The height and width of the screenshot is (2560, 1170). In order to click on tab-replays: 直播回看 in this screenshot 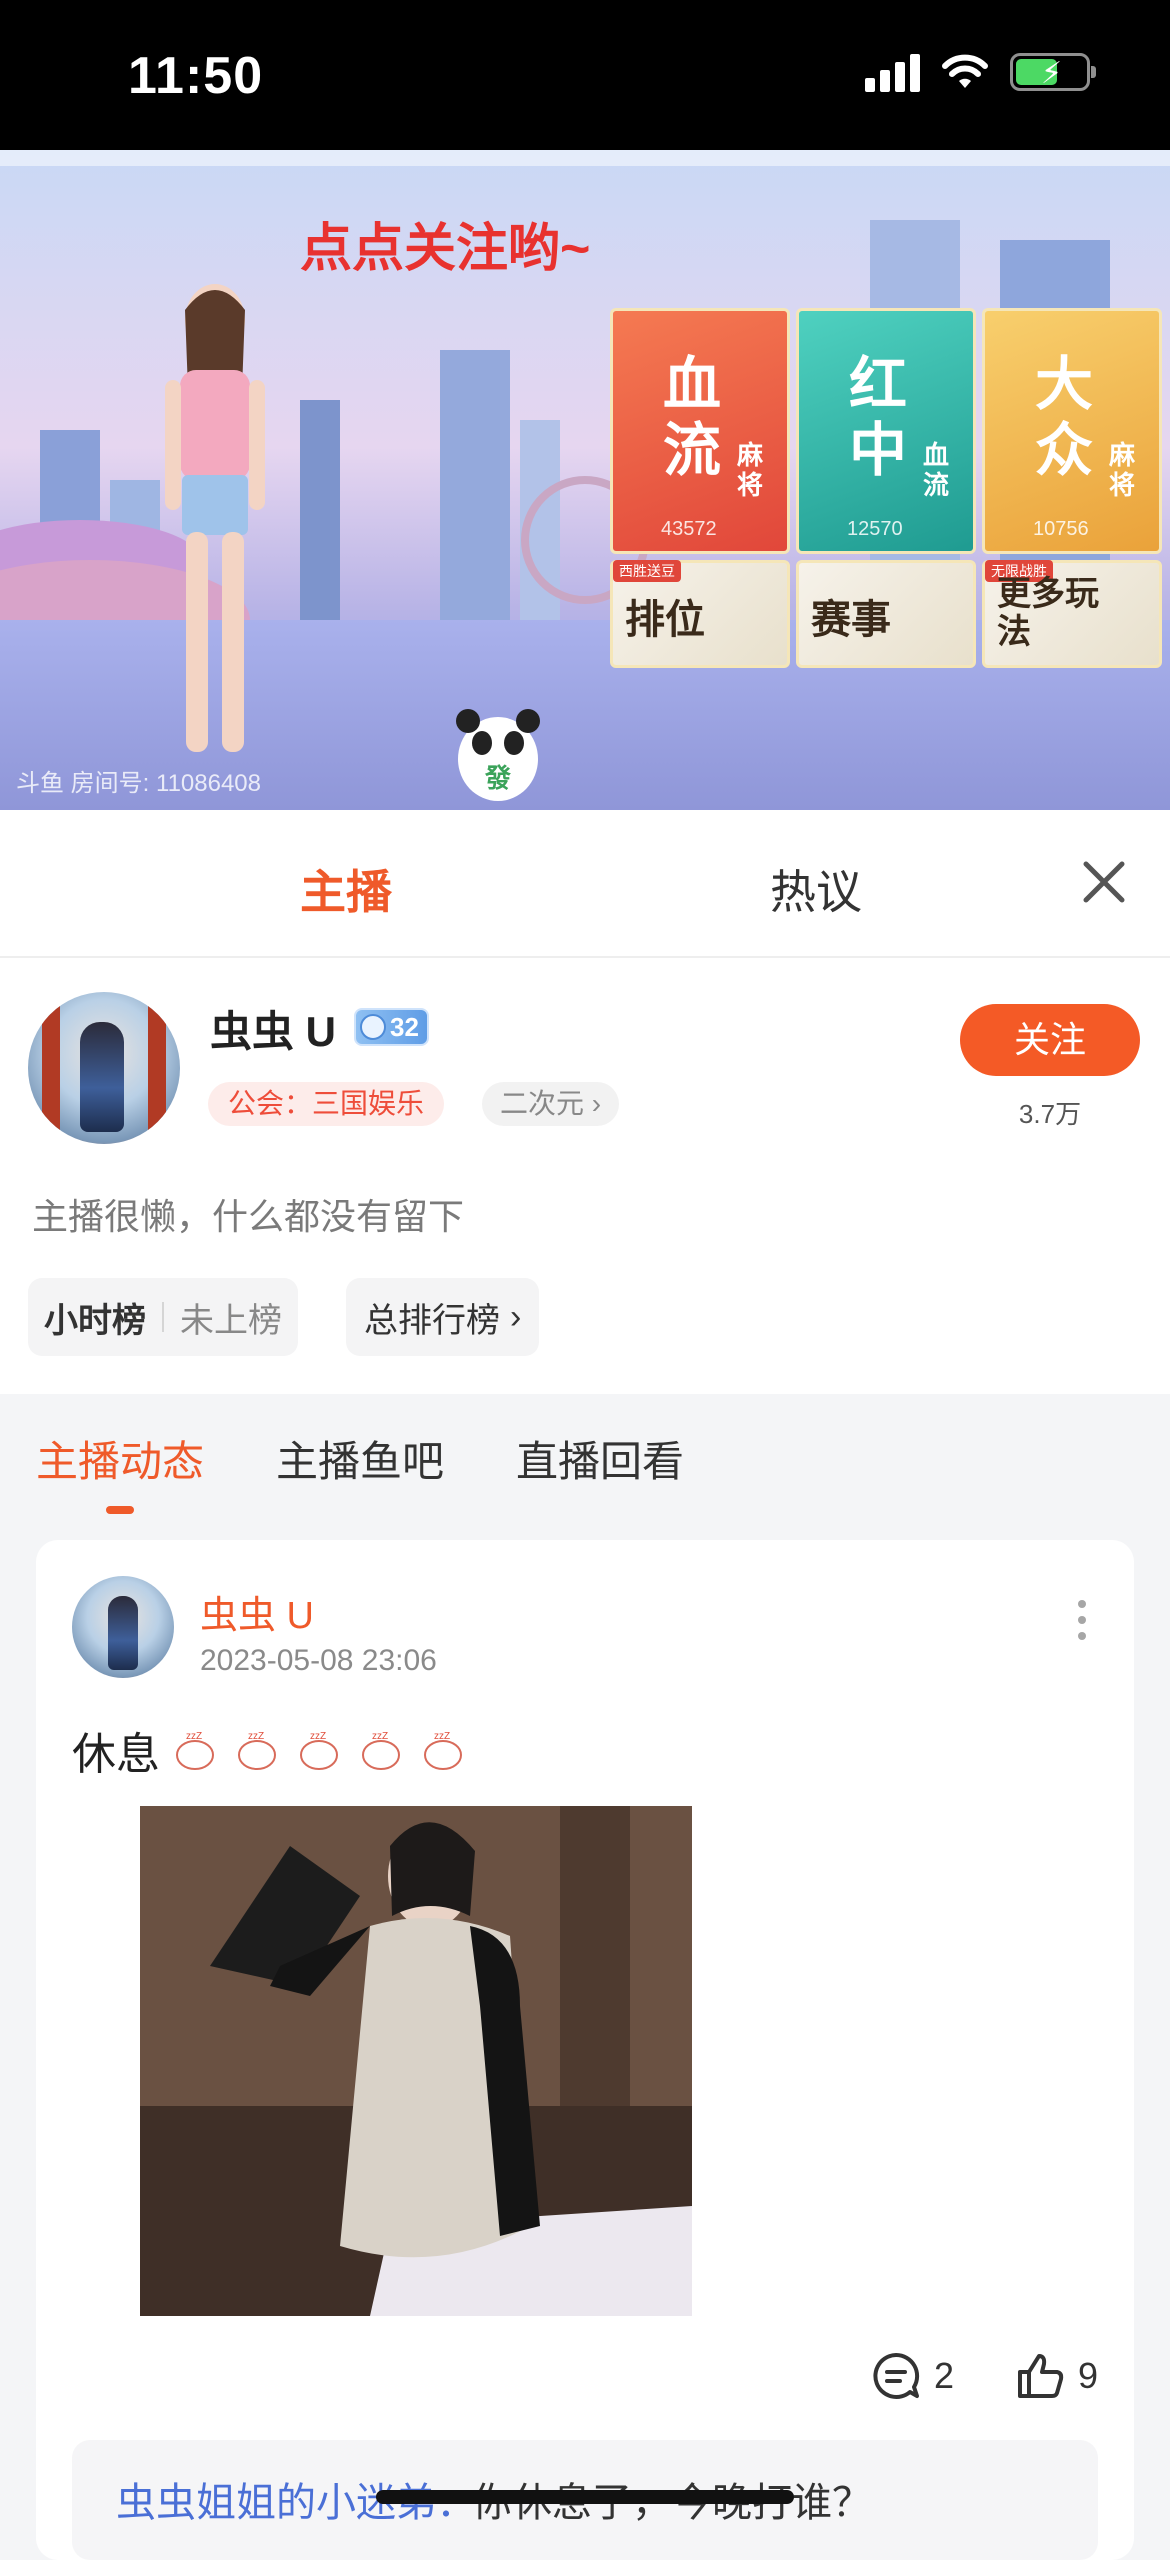, I will do `click(600, 1458)`.